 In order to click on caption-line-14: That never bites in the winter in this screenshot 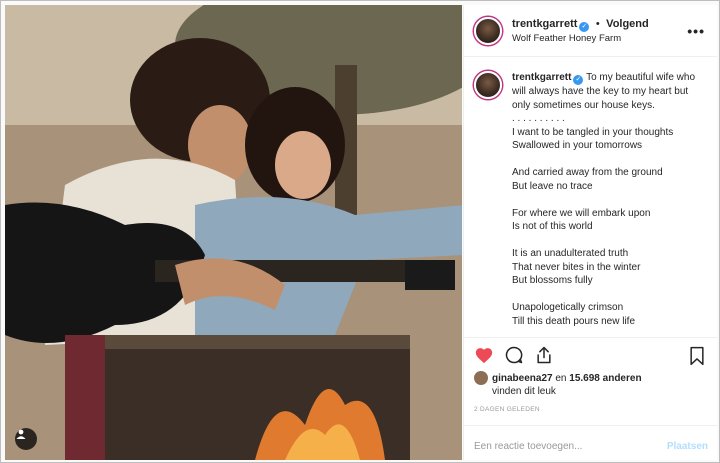, I will do `click(576, 267)`.